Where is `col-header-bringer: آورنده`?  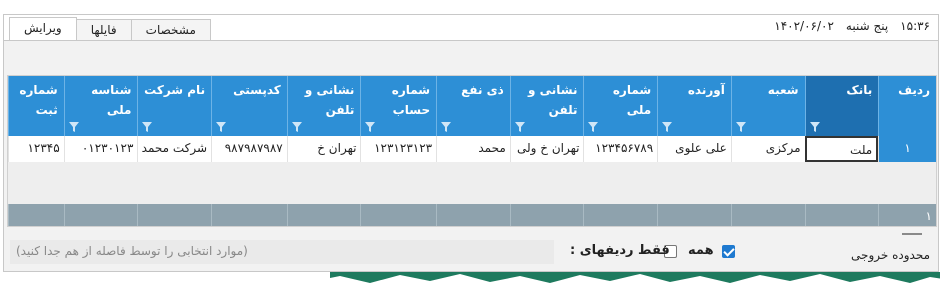 col-header-bringer: آورنده is located at coordinates (694, 106).